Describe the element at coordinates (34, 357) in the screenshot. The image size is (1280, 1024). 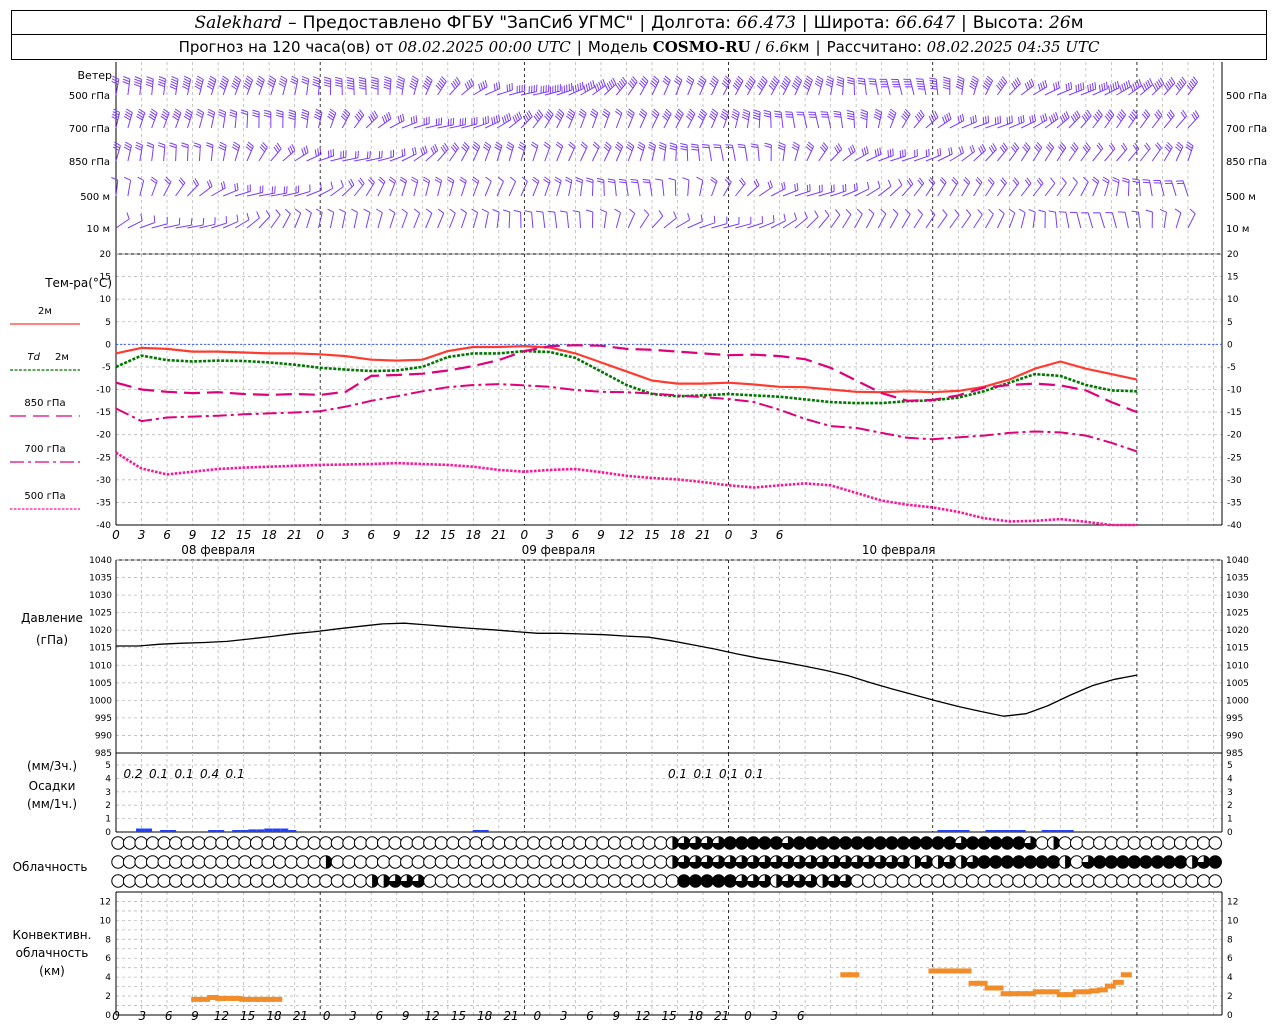
I see `legend-prefix: Td` at that location.